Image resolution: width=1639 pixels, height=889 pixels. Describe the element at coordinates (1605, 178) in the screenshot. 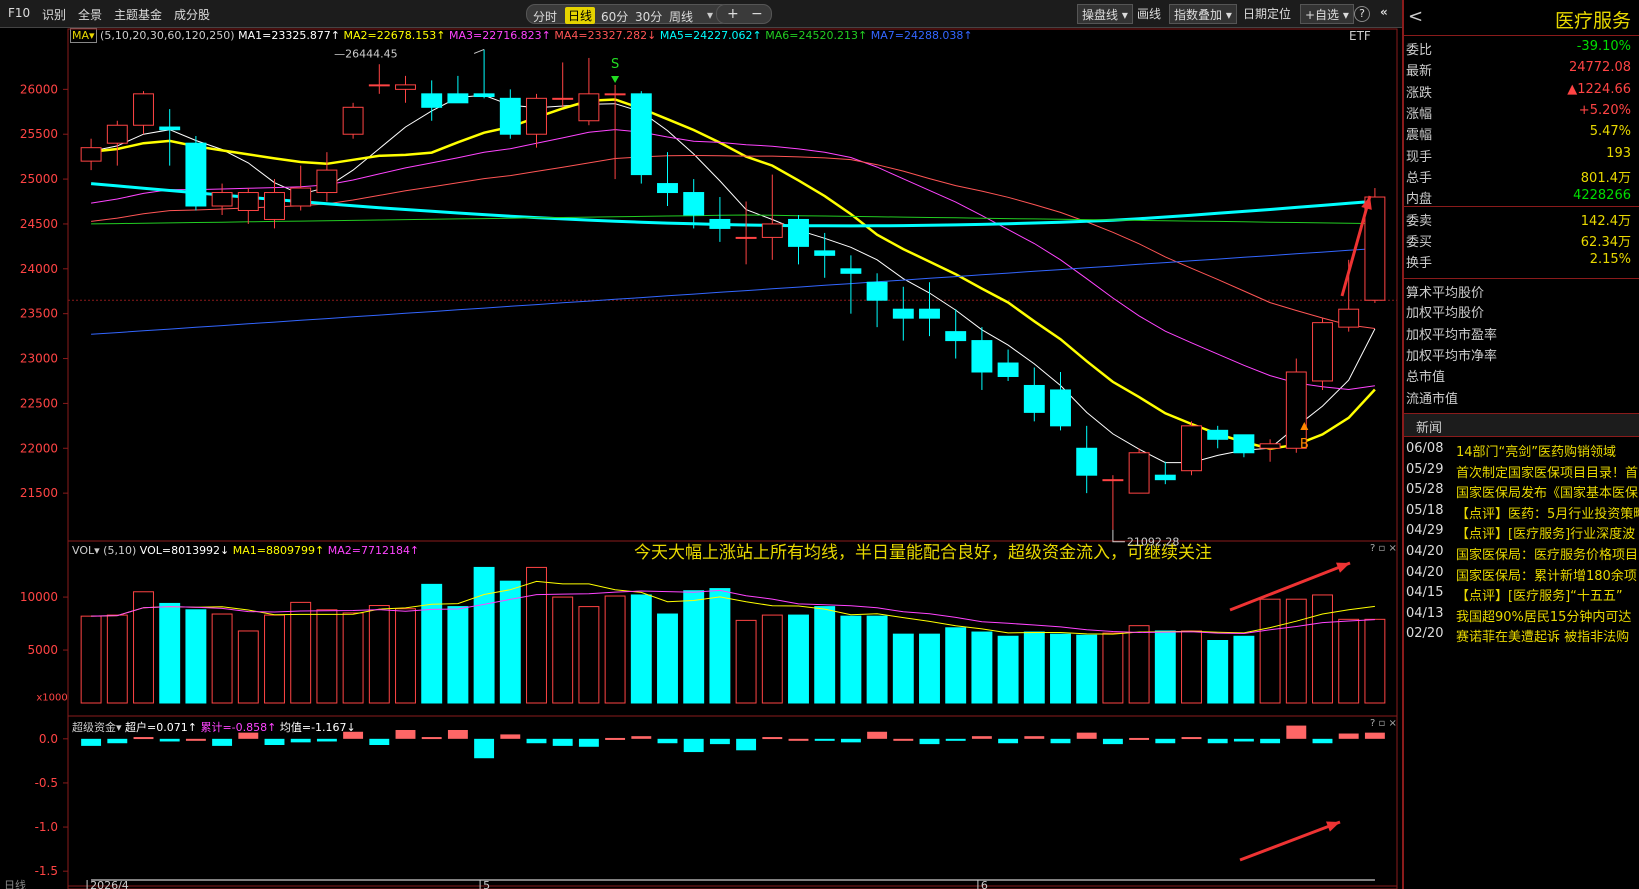

I see `quote-value: 801.4万` at that location.